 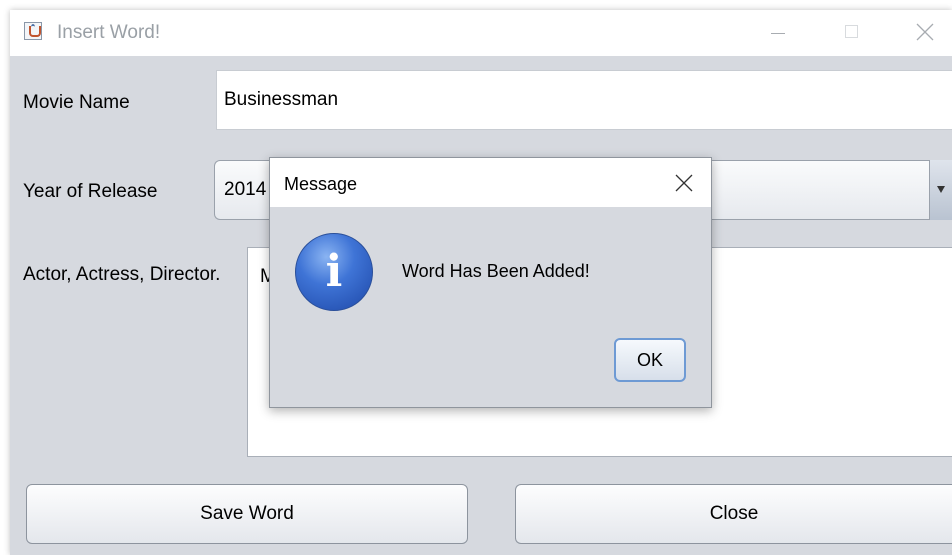 I want to click on dialog-title: Message, so click(x=321, y=184).